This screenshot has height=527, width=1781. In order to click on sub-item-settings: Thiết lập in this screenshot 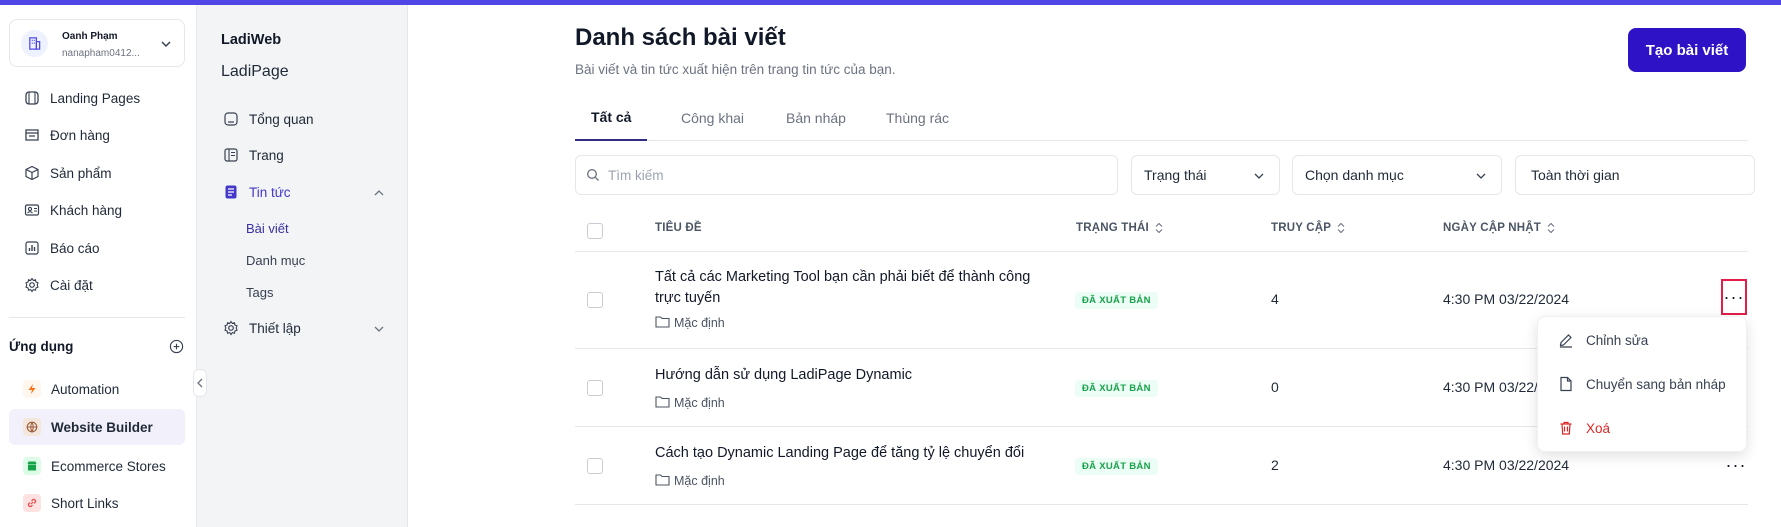, I will do `click(261, 328)`.